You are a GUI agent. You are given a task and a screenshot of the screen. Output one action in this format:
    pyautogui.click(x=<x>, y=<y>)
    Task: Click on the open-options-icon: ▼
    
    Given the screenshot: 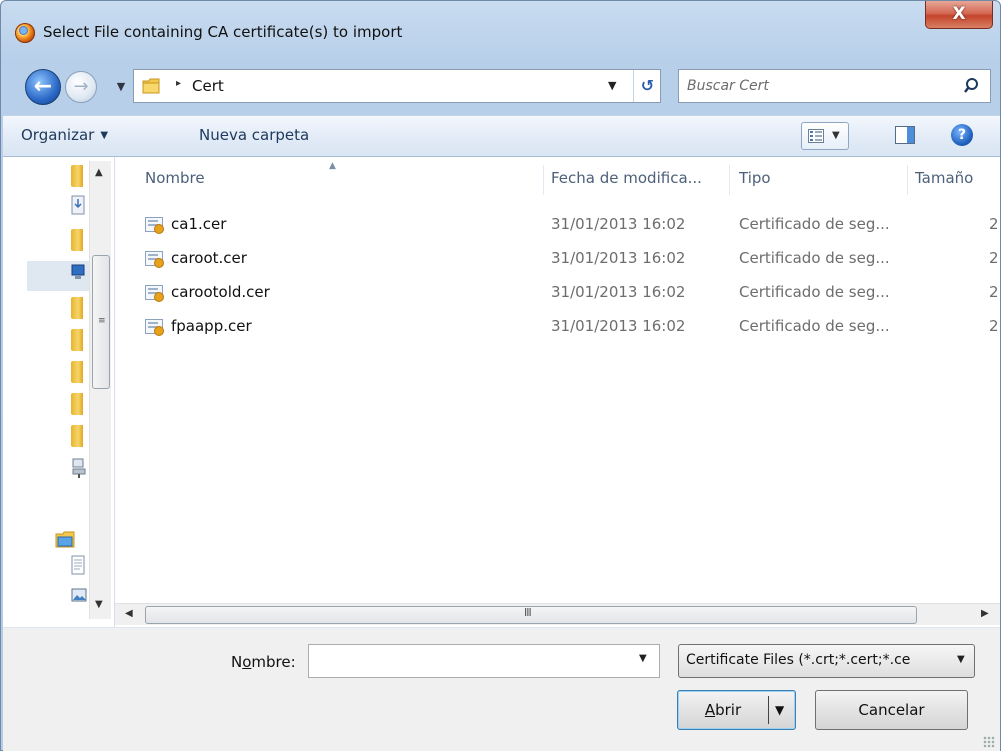 What is the action you would take?
    pyautogui.click(x=779, y=710)
    